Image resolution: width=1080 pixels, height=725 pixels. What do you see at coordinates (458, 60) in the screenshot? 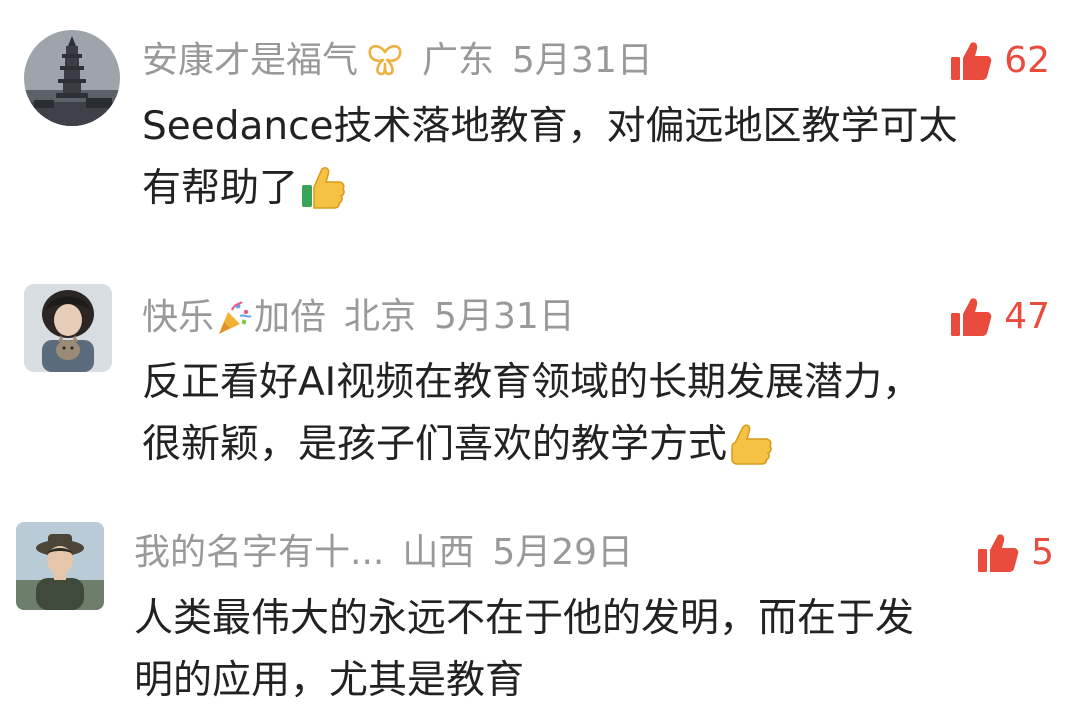
I see `location: 广东` at bounding box center [458, 60].